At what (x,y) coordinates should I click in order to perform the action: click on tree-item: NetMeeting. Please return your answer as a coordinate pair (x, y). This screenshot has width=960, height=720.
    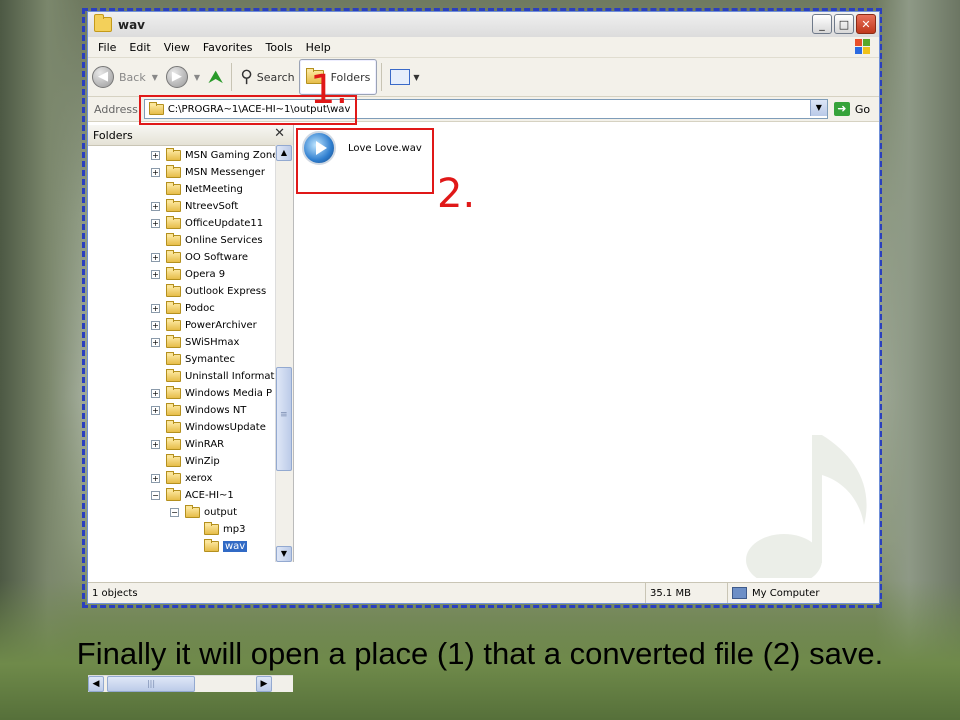
    Looking at the image, I should click on (197, 189).